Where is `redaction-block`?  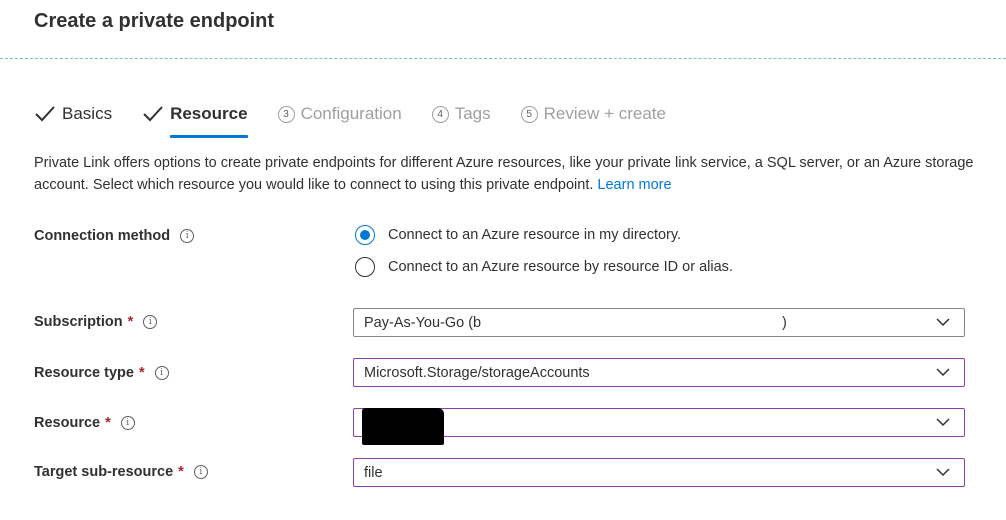 redaction-block is located at coordinates (403, 426).